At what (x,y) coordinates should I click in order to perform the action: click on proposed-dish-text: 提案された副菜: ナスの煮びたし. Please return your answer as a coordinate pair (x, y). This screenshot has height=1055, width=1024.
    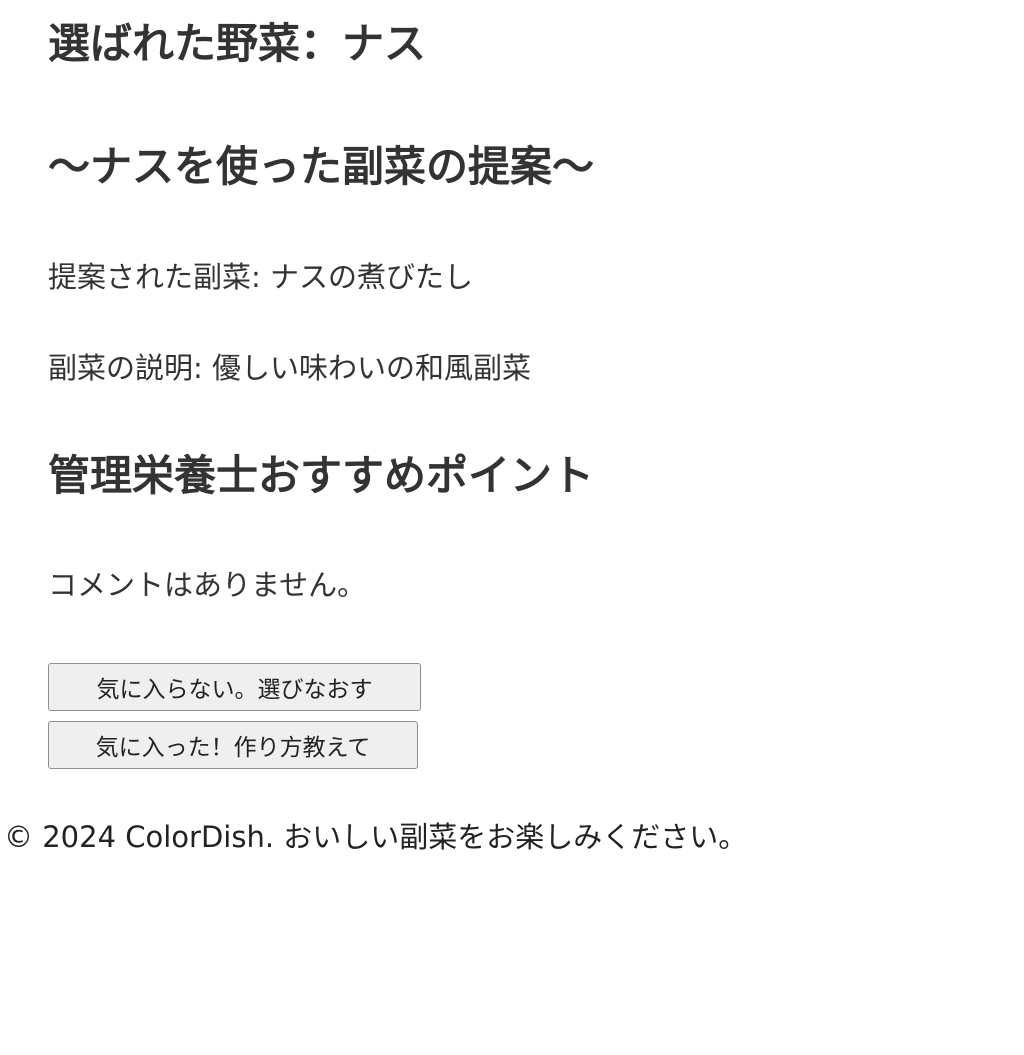
    Looking at the image, I should click on (260, 277).